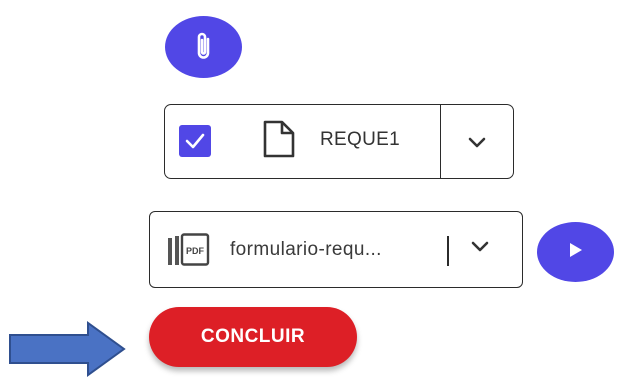  What do you see at coordinates (68, 349) in the screenshot?
I see `arrow-right-icon` at bounding box center [68, 349].